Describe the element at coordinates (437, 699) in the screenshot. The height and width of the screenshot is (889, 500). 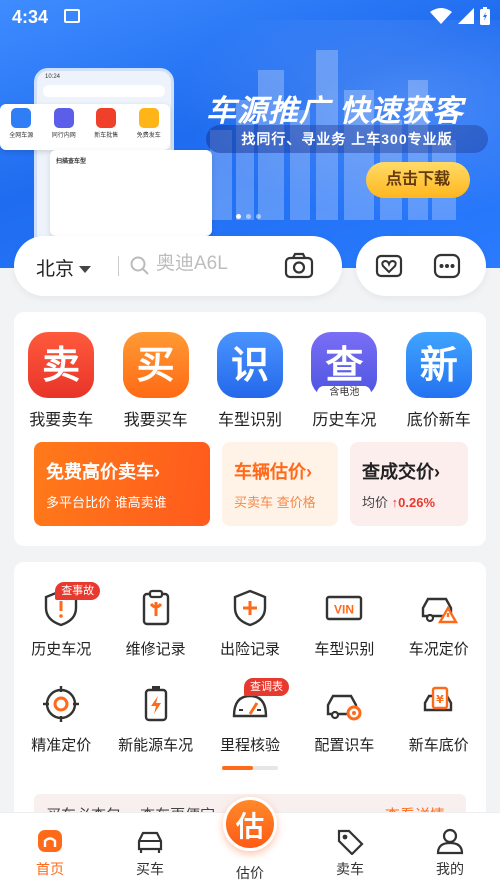
I see `price-tag-icon: ¥` at that location.